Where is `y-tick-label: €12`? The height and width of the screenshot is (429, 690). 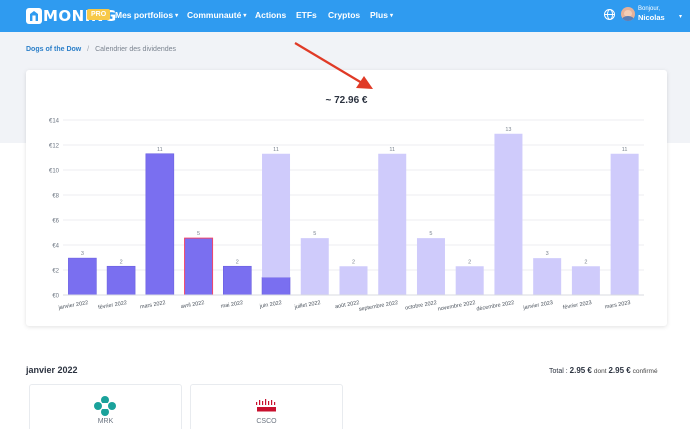 y-tick-label: €12 is located at coordinates (54, 147).